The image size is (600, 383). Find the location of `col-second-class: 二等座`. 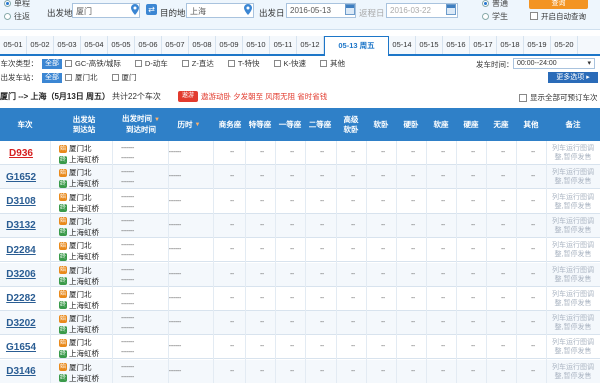

col-second-class: 二等座 is located at coordinates (320, 124).